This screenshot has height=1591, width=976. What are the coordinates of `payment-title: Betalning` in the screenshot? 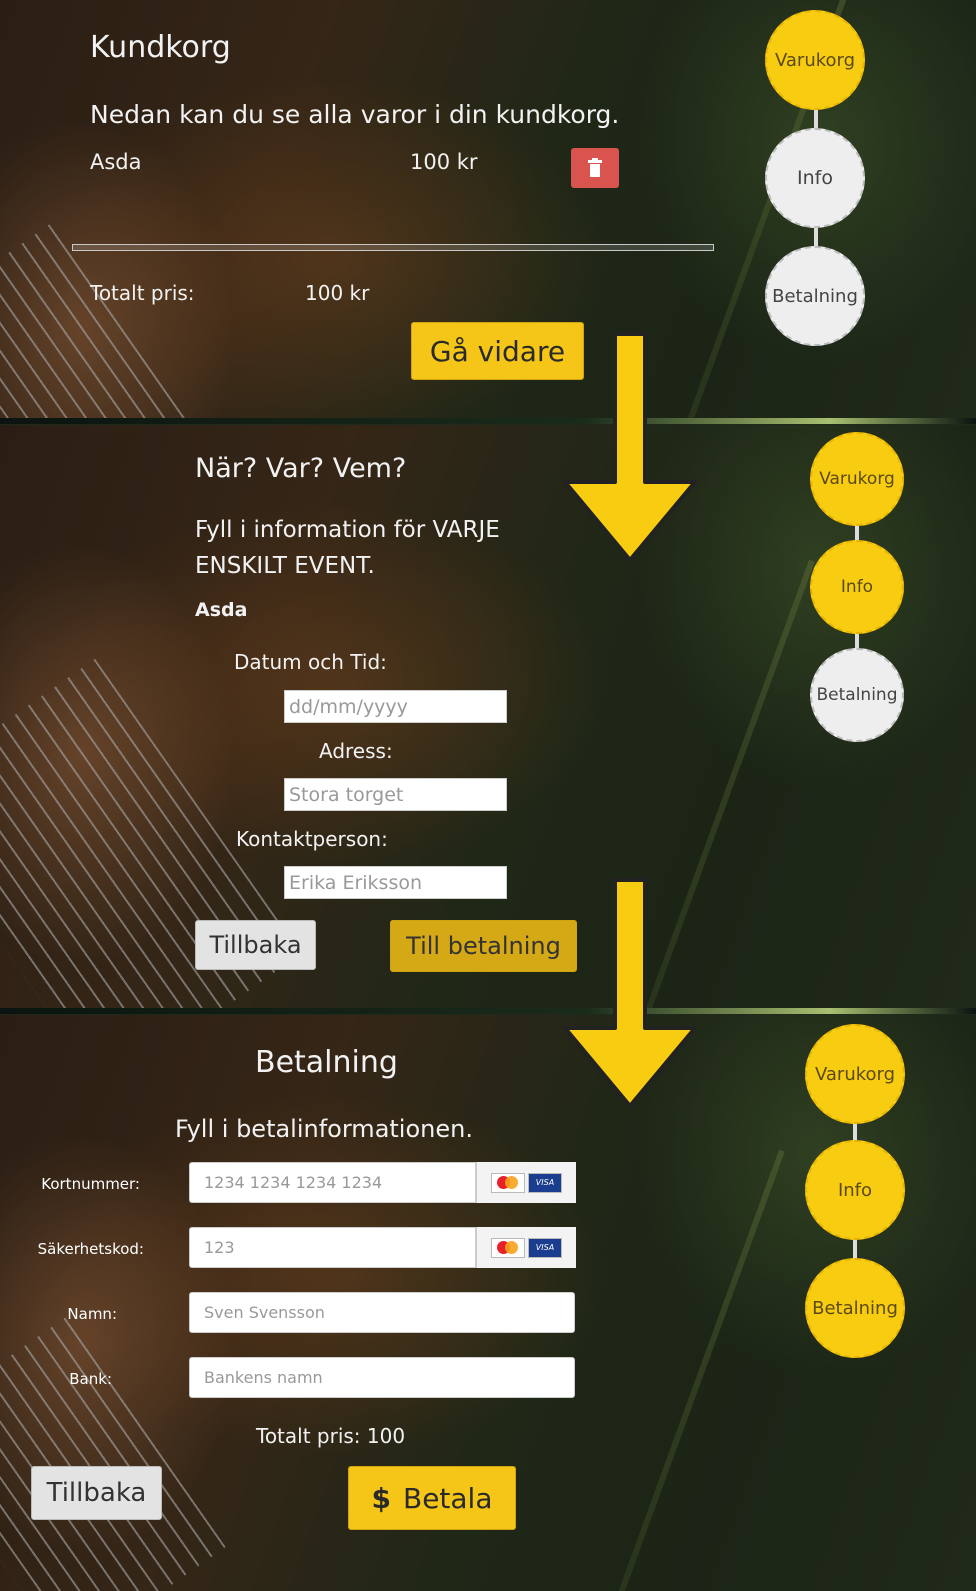 It's located at (326, 1062).